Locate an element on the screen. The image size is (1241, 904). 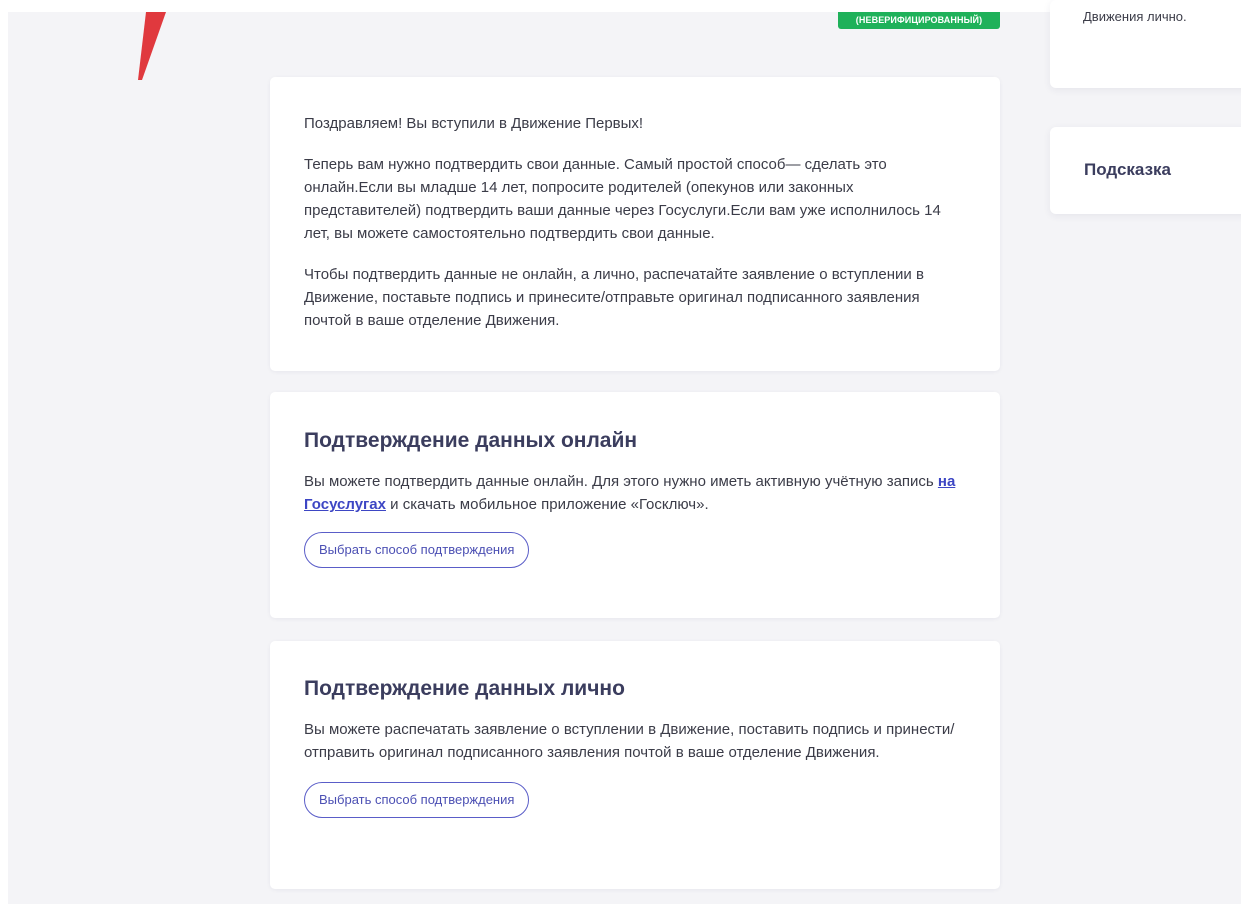
hint-card: Подсказка is located at coordinates (1145, 170).